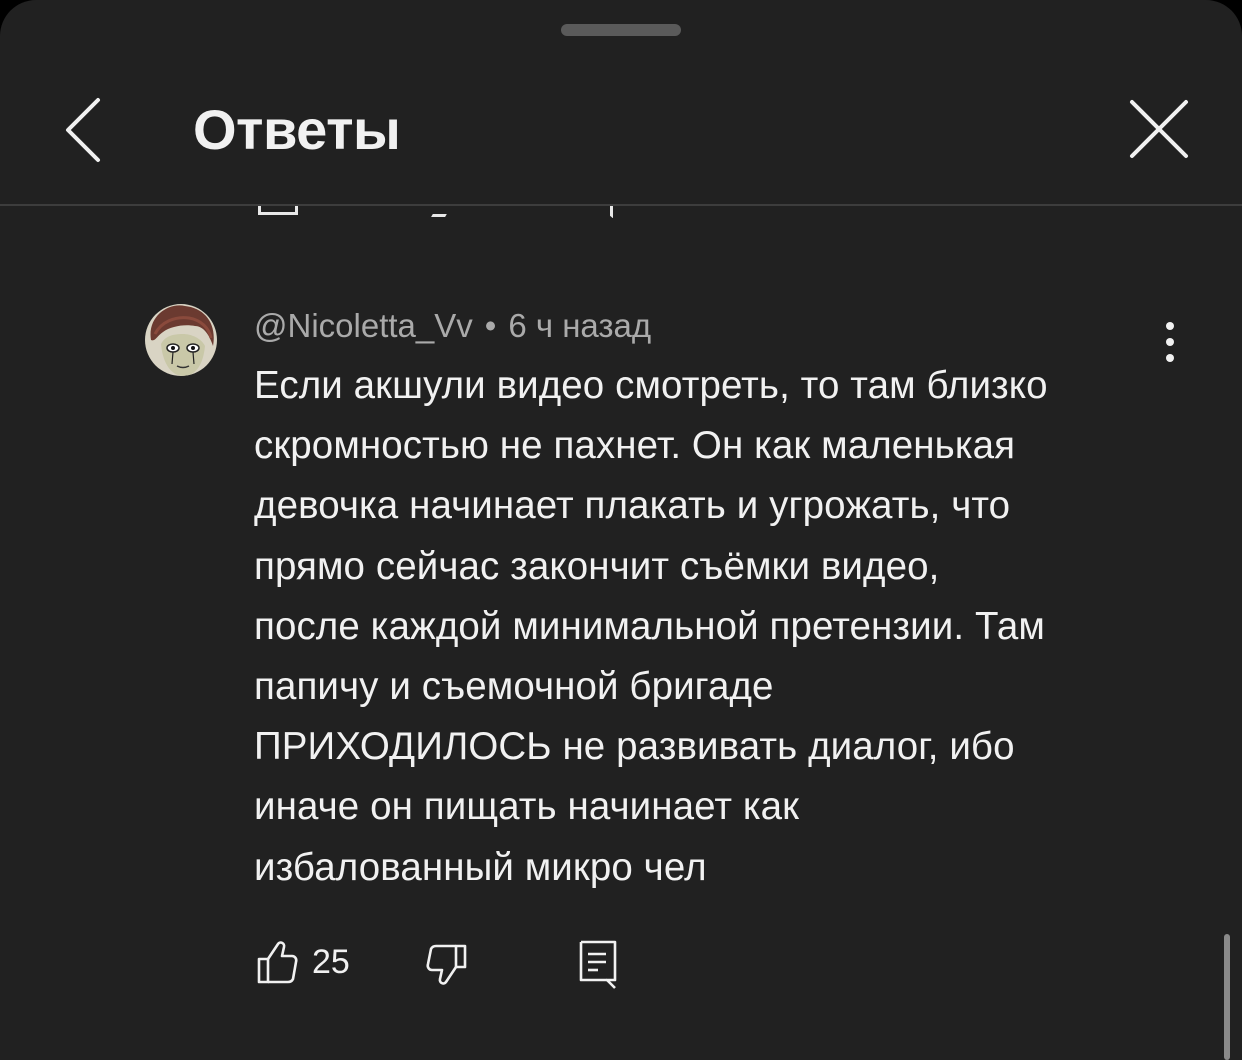 This screenshot has width=1242, height=1060. I want to click on comment-meta: @Nicoletta_Vv • 6 ч назад, so click(452, 326).